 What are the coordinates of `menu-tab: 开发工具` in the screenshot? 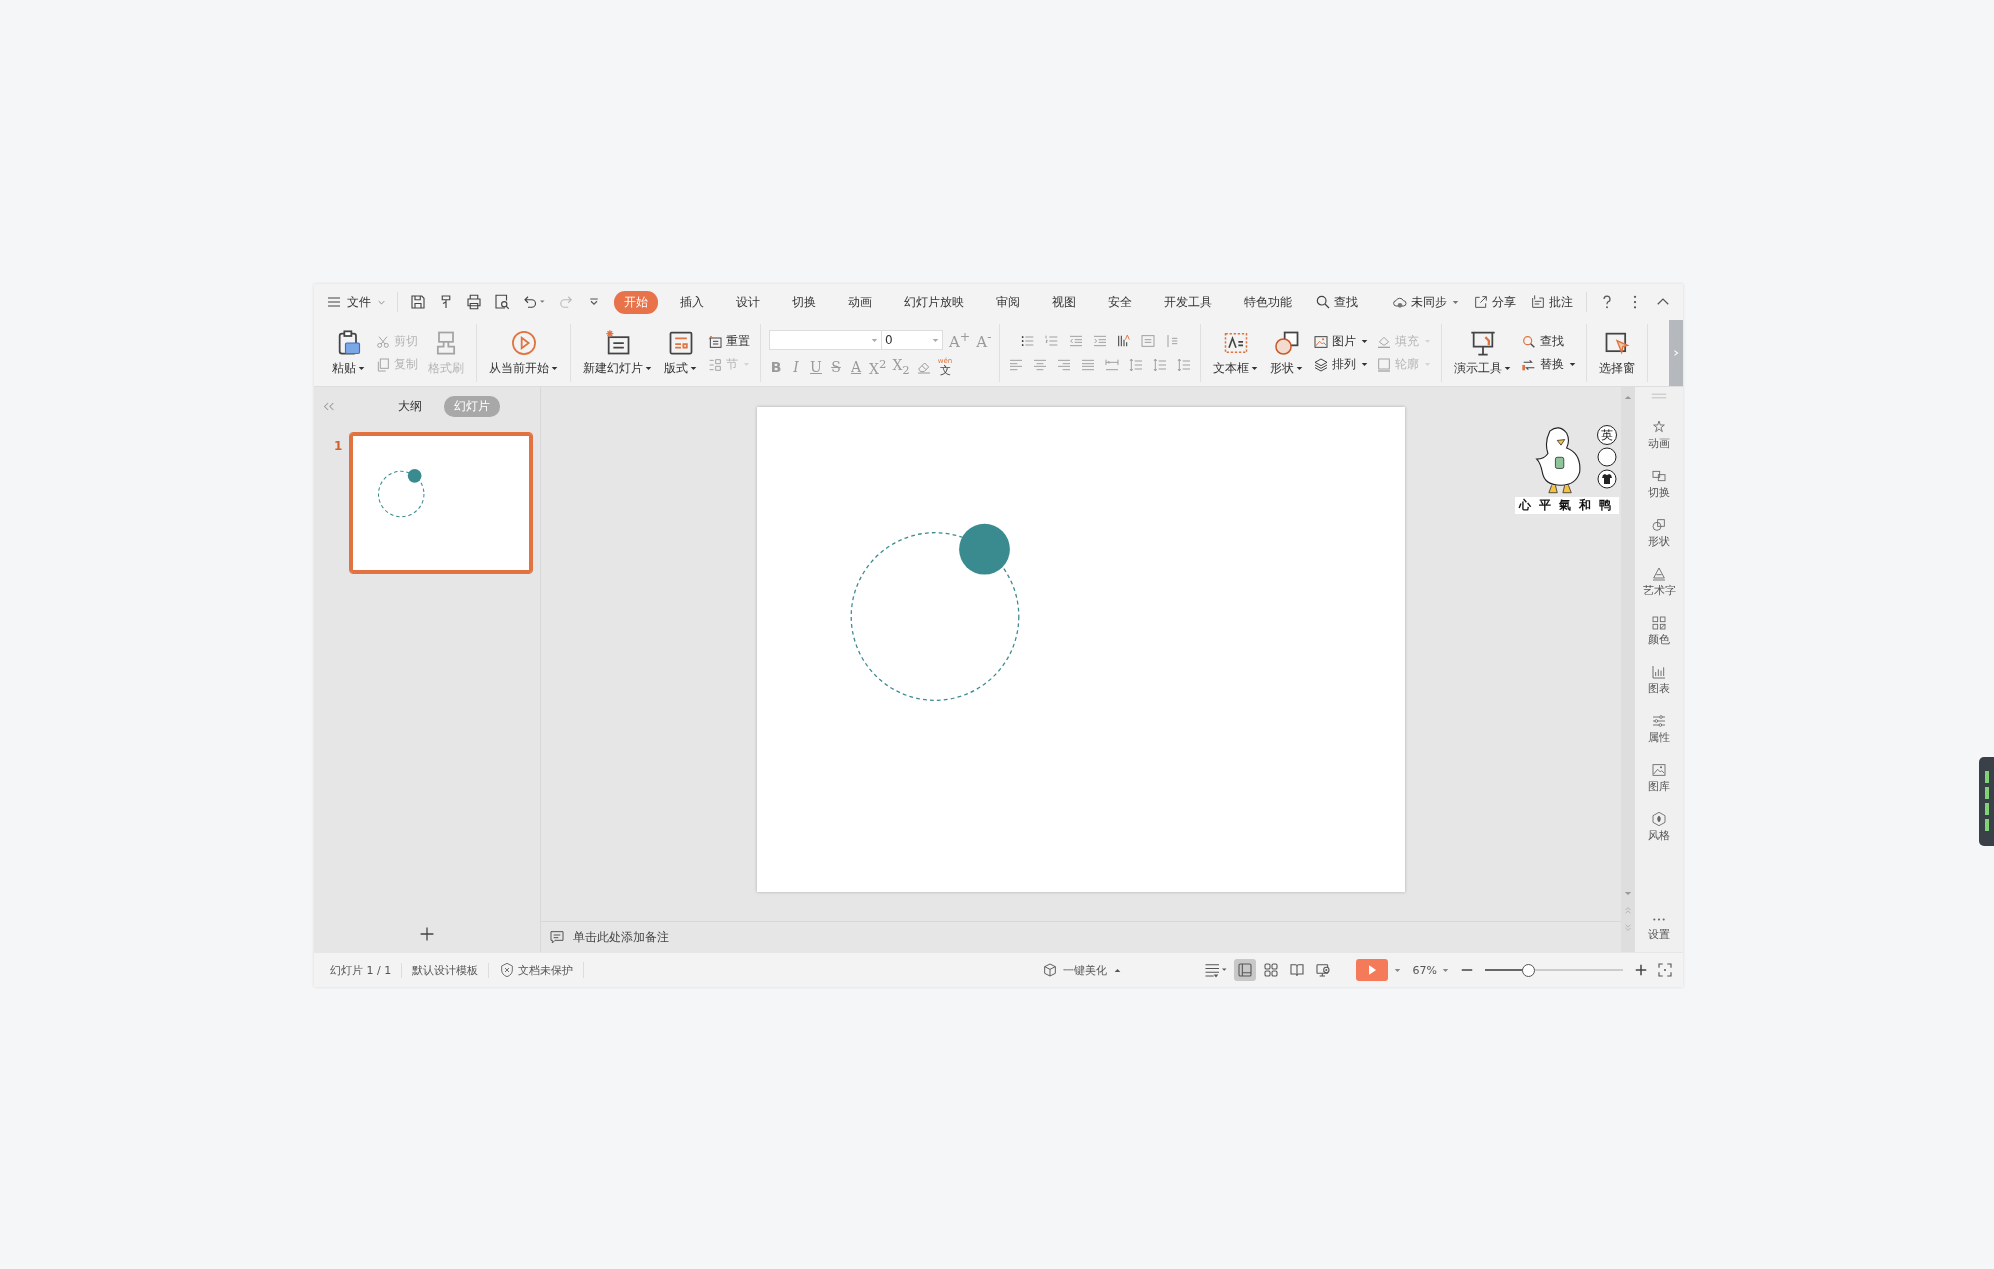 It's located at (1188, 302).